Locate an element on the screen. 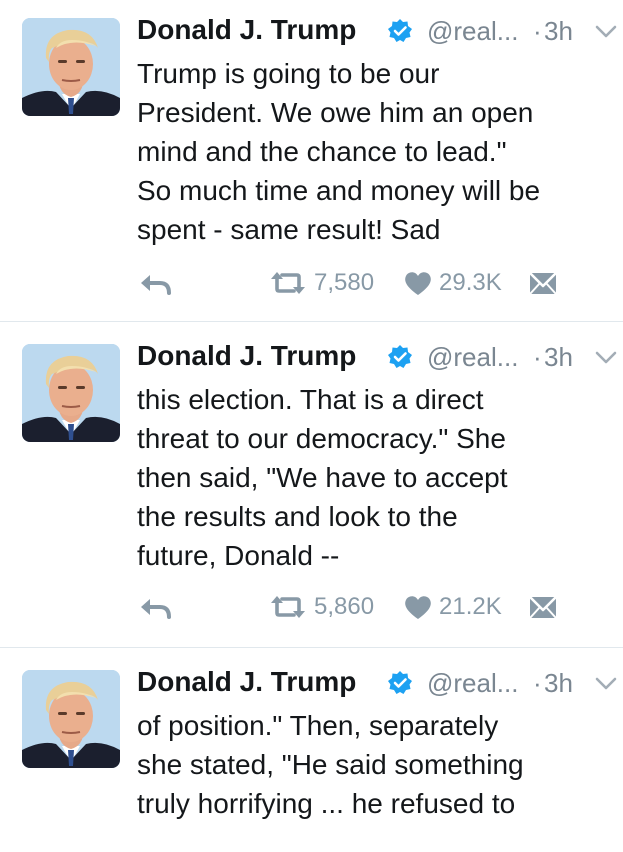  retweet-count: 5,860 is located at coordinates (344, 606).